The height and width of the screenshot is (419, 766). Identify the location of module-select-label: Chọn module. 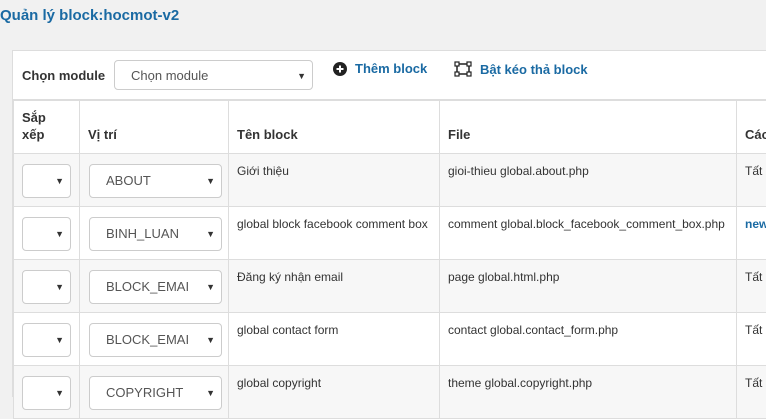
(63, 75).